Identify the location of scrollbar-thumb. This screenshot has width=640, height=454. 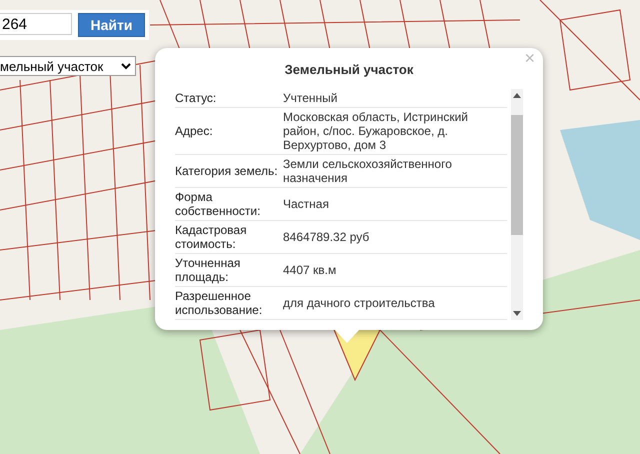
(517, 174).